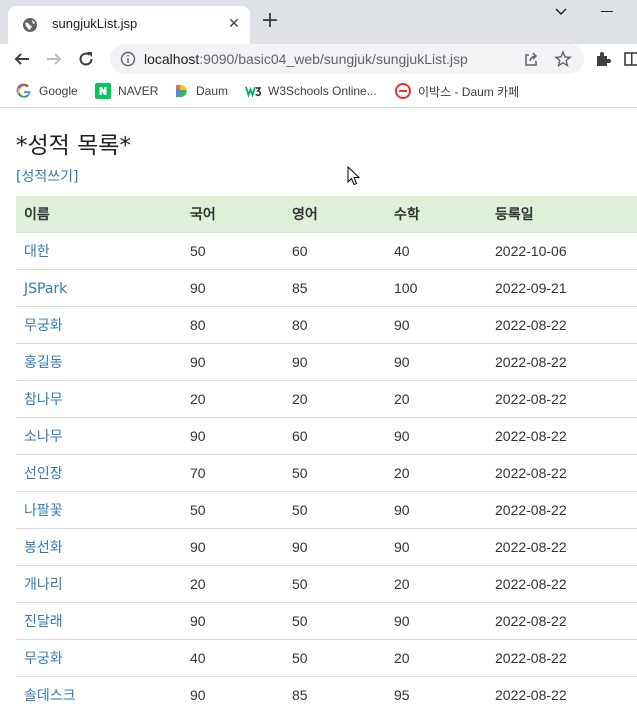  What do you see at coordinates (562, 214) in the screenshot?
I see `column-header-date: 등록일` at bounding box center [562, 214].